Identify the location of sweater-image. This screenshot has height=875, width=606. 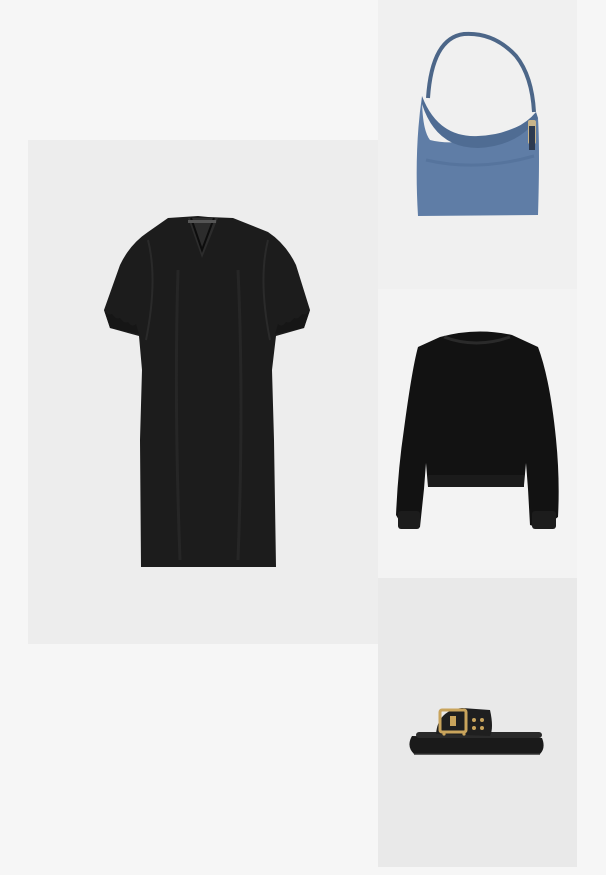
(477, 430).